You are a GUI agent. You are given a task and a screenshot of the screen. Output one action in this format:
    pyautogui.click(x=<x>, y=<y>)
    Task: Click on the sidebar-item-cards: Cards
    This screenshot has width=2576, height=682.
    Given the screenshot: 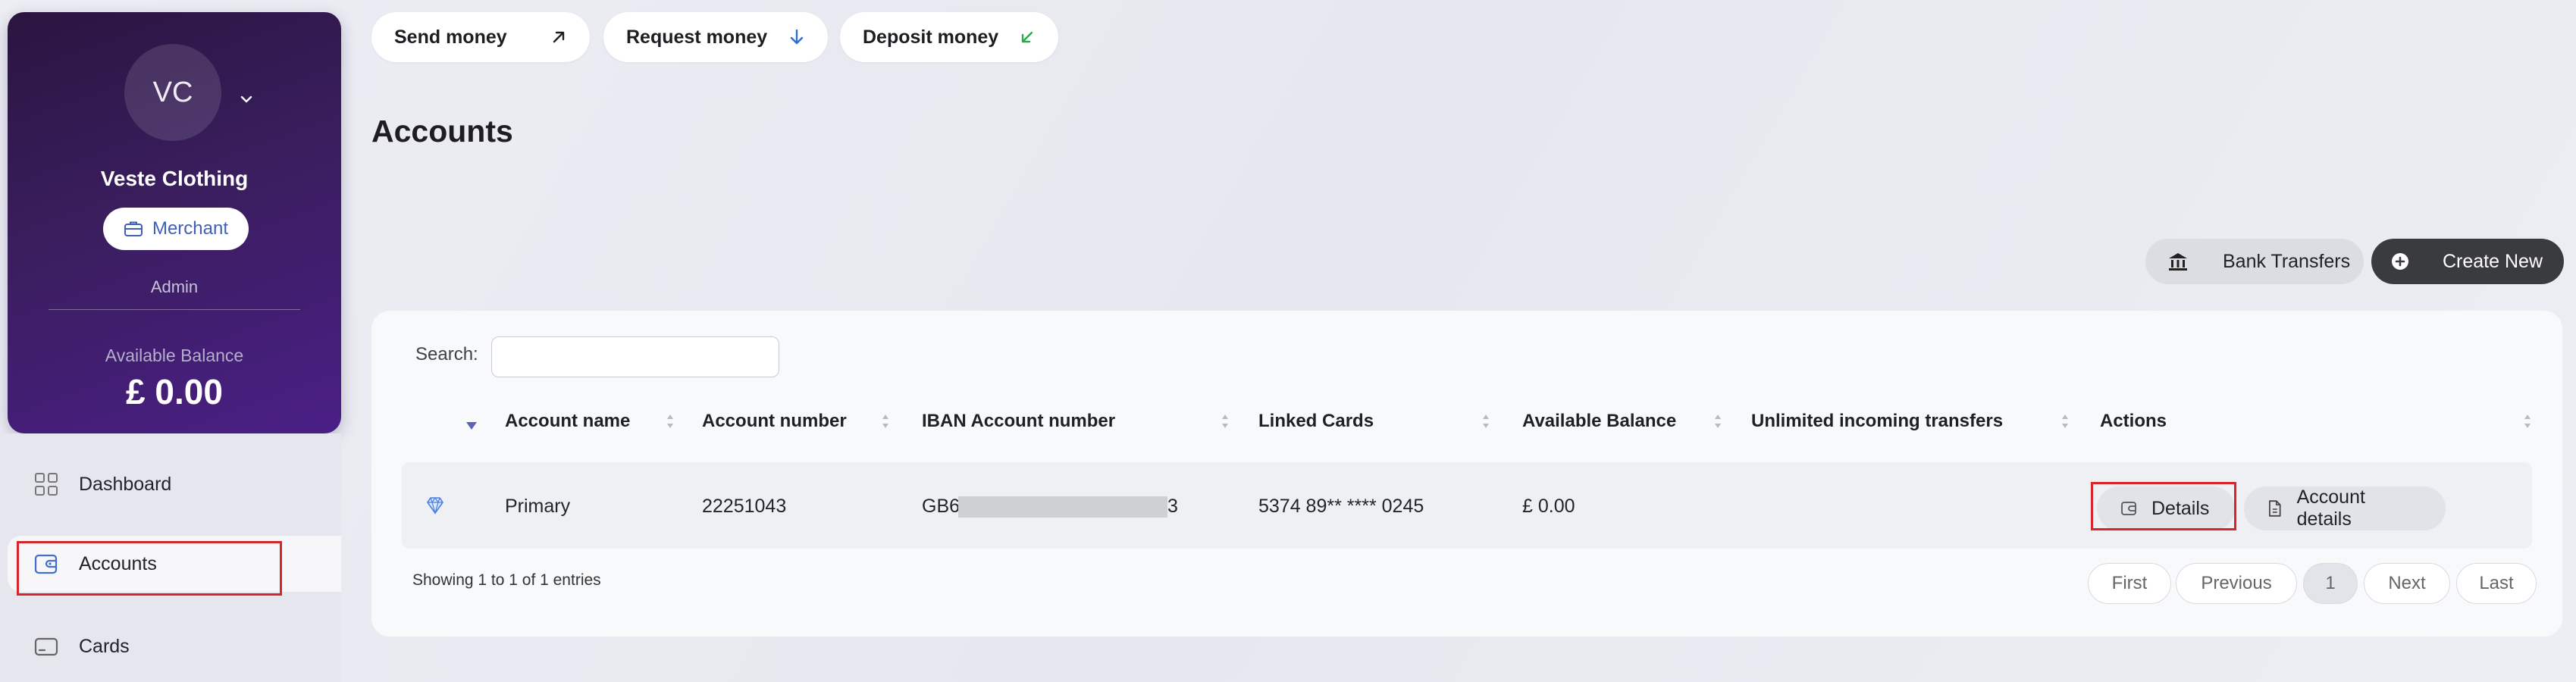 What is the action you would take?
    pyautogui.click(x=174, y=646)
    